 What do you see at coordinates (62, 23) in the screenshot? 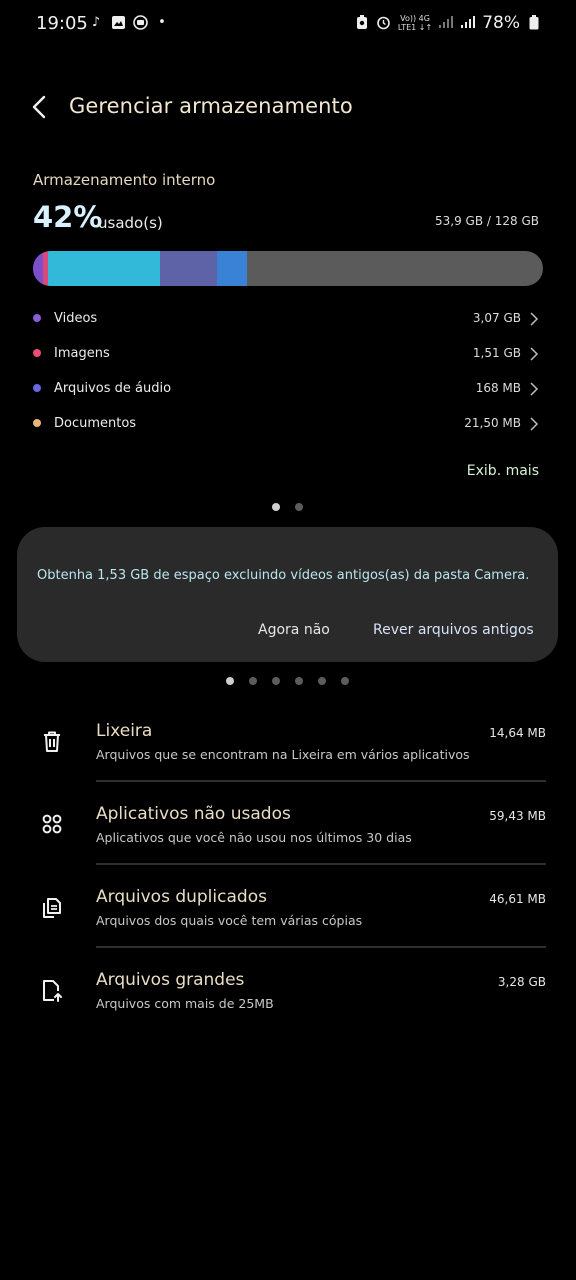
I see `status-time: 19:05` at bounding box center [62, 23].